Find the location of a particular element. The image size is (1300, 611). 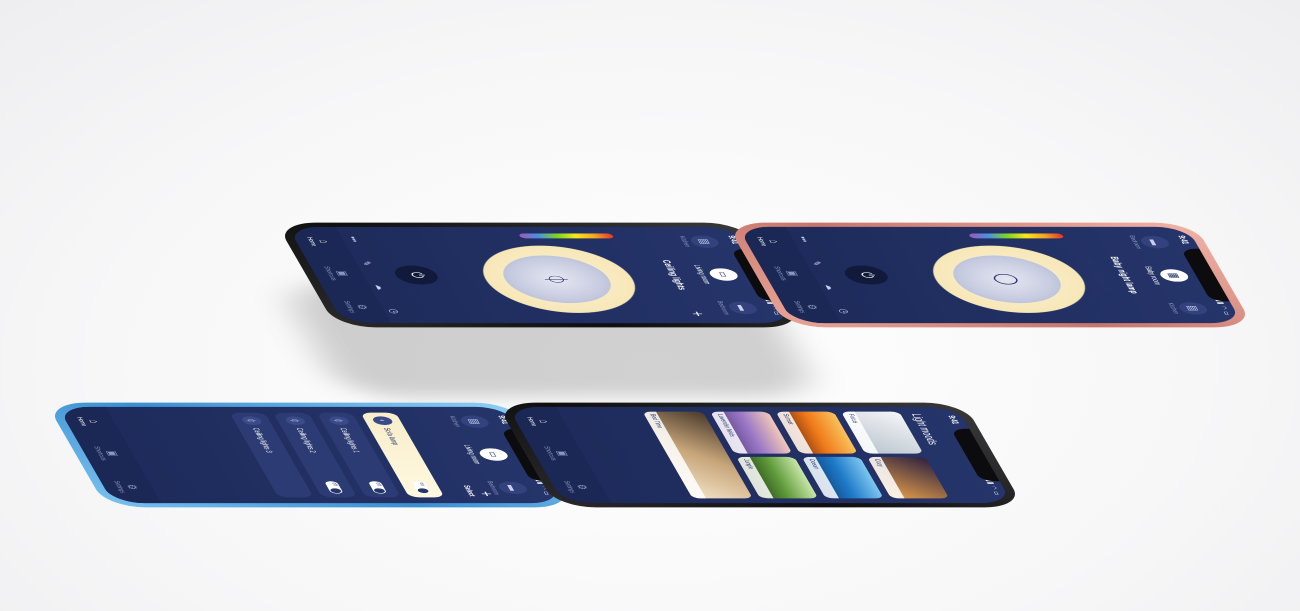

room-baby-room: ▦ Baby room is located at coordinates (1168, 275).